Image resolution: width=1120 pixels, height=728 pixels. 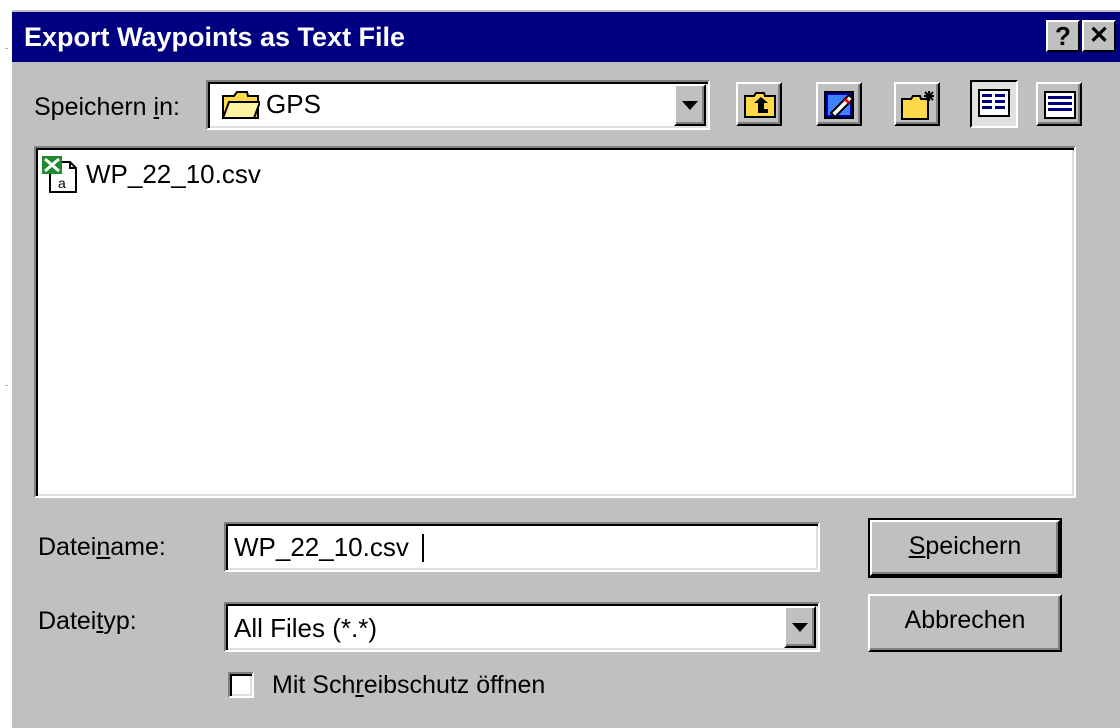 What do you see at coordinates (107, 107) in the screenshot?
I see `save-in-label: Speichern in:` at bounding box center [107, 107].